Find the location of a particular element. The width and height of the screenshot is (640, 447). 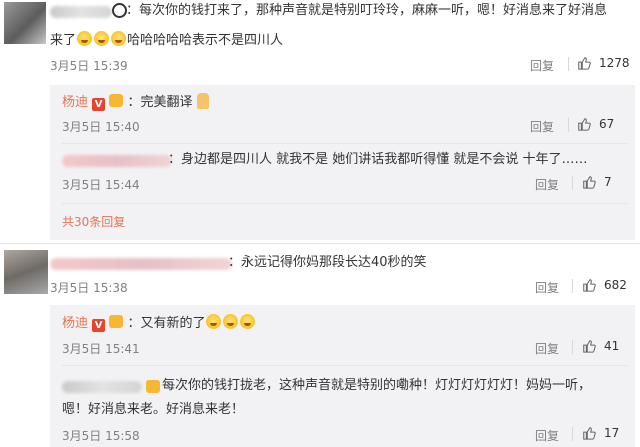

timestamp: 3月5日 15:41 is located at coordinates (101, 349).